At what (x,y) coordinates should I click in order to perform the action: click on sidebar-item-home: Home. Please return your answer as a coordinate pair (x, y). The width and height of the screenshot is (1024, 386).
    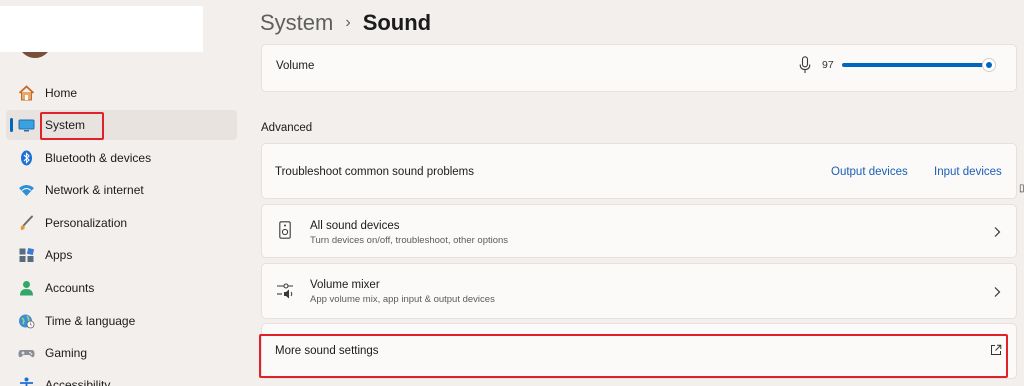
    Looking at the image, I should click on (121, 93).